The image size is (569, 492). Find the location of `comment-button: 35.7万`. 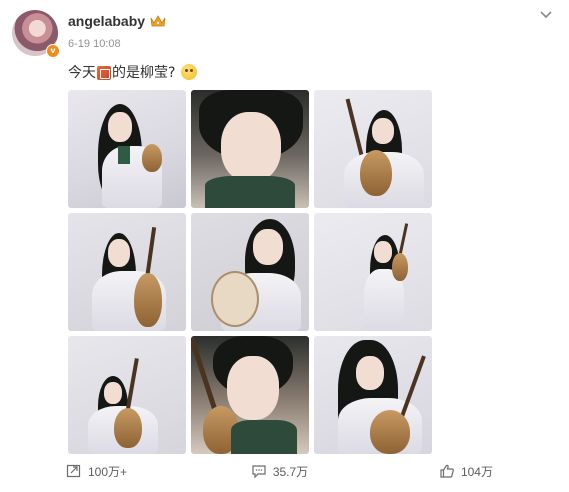

comment-button: 35.7万 is located at coordinates (279, 471).